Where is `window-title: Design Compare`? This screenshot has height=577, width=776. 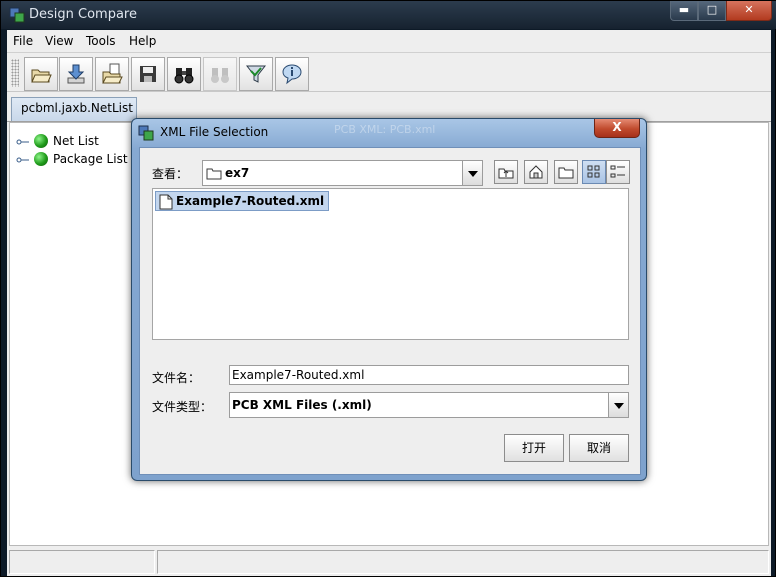
window-title: Design Compare is located at coordinates (83, 14).